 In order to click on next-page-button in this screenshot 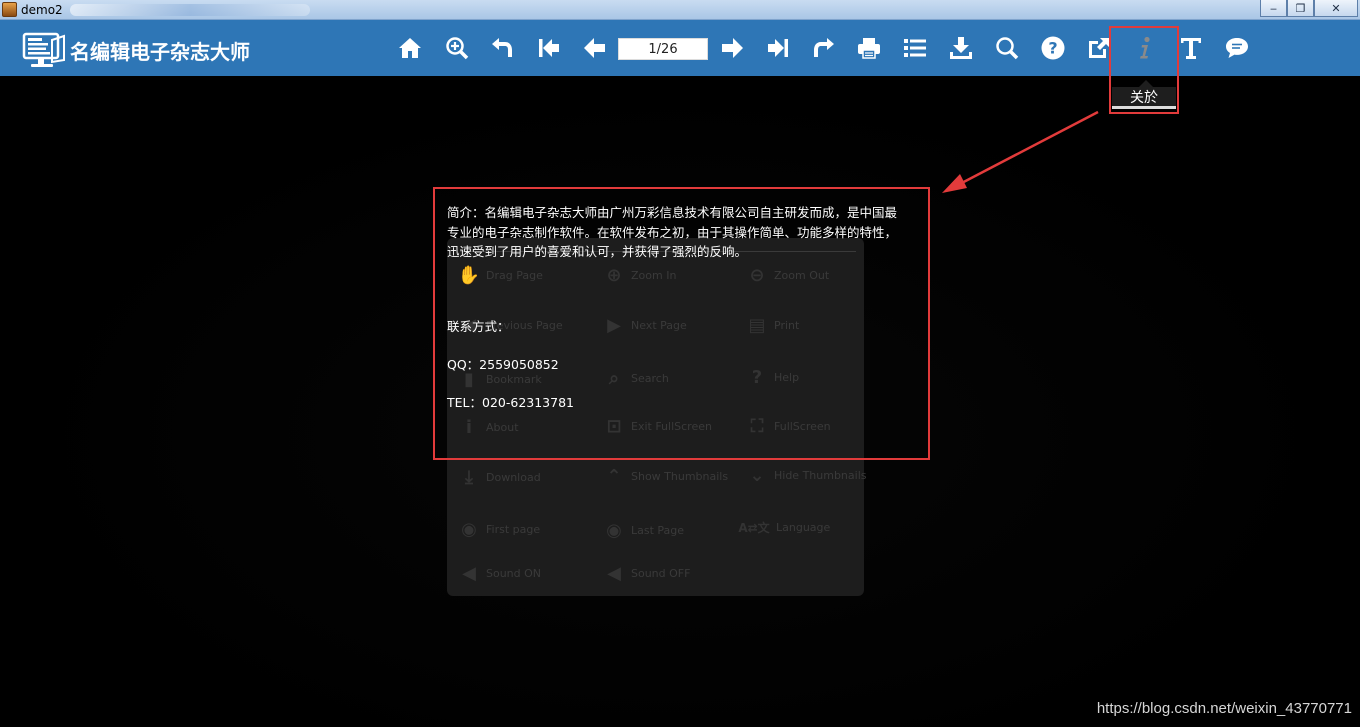, I will do `click(732, 48)`.